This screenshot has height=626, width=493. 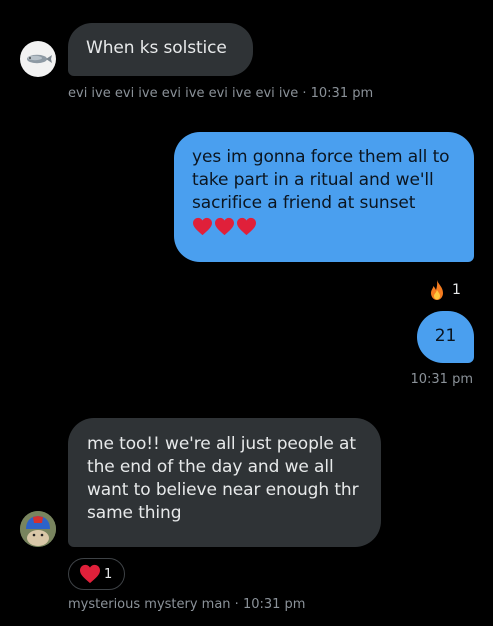 What do you see at coordinates (304, 203) in the screenshot?
I see `message-text: sacrifice a friend at sunset` at bounding box center [304, 203].